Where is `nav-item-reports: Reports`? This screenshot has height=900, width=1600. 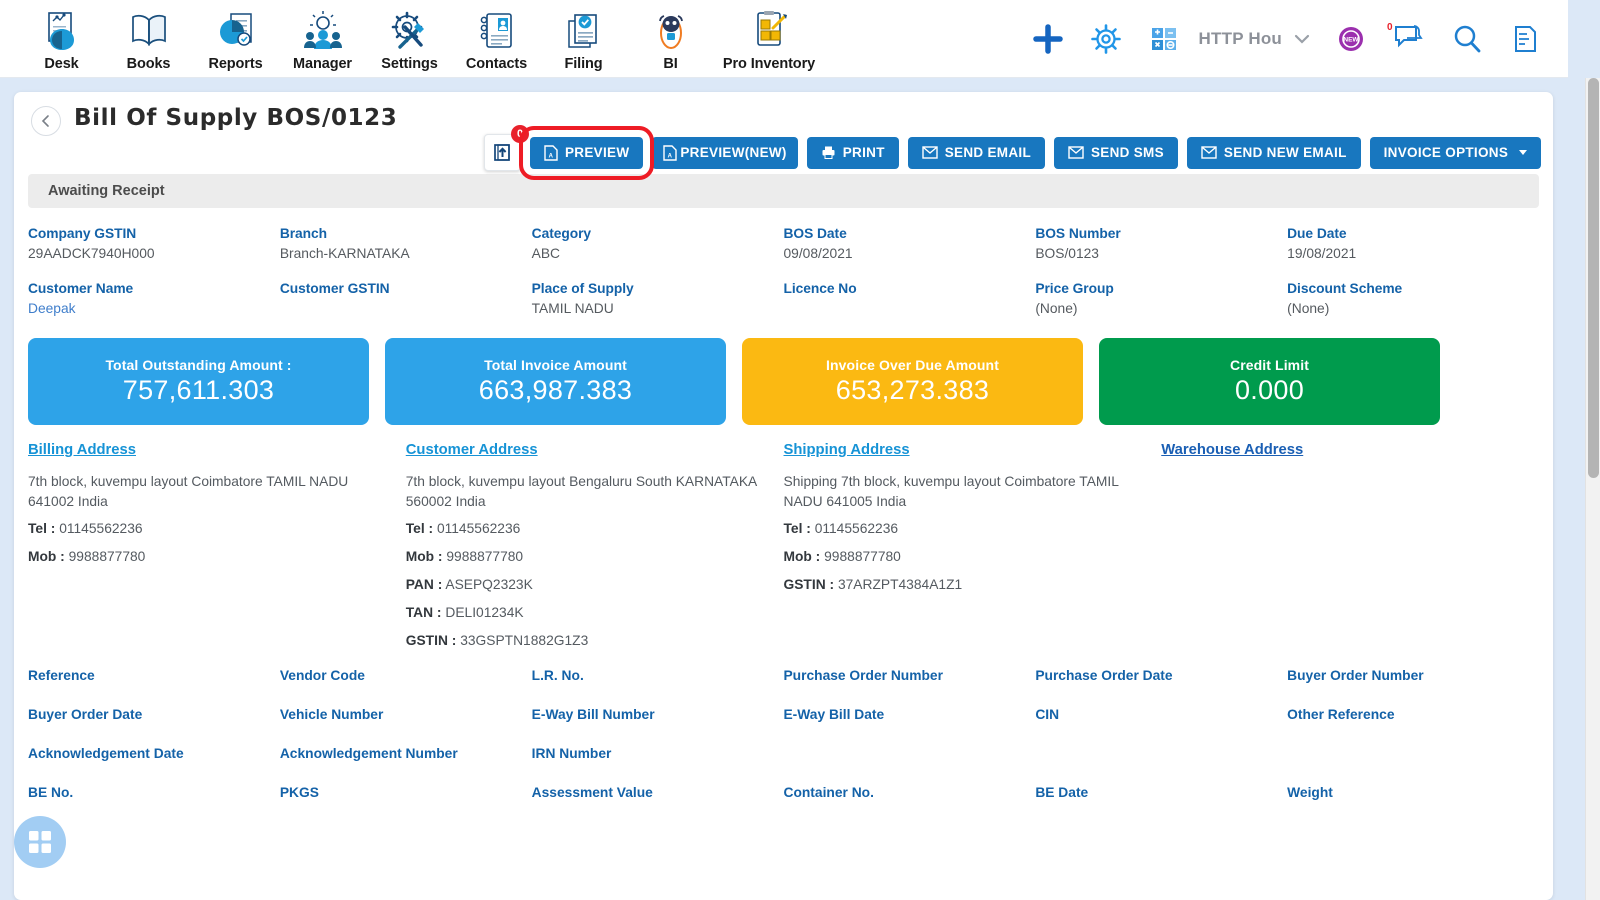
nav-item-reports: Reports is located at coordinates (235, 38).